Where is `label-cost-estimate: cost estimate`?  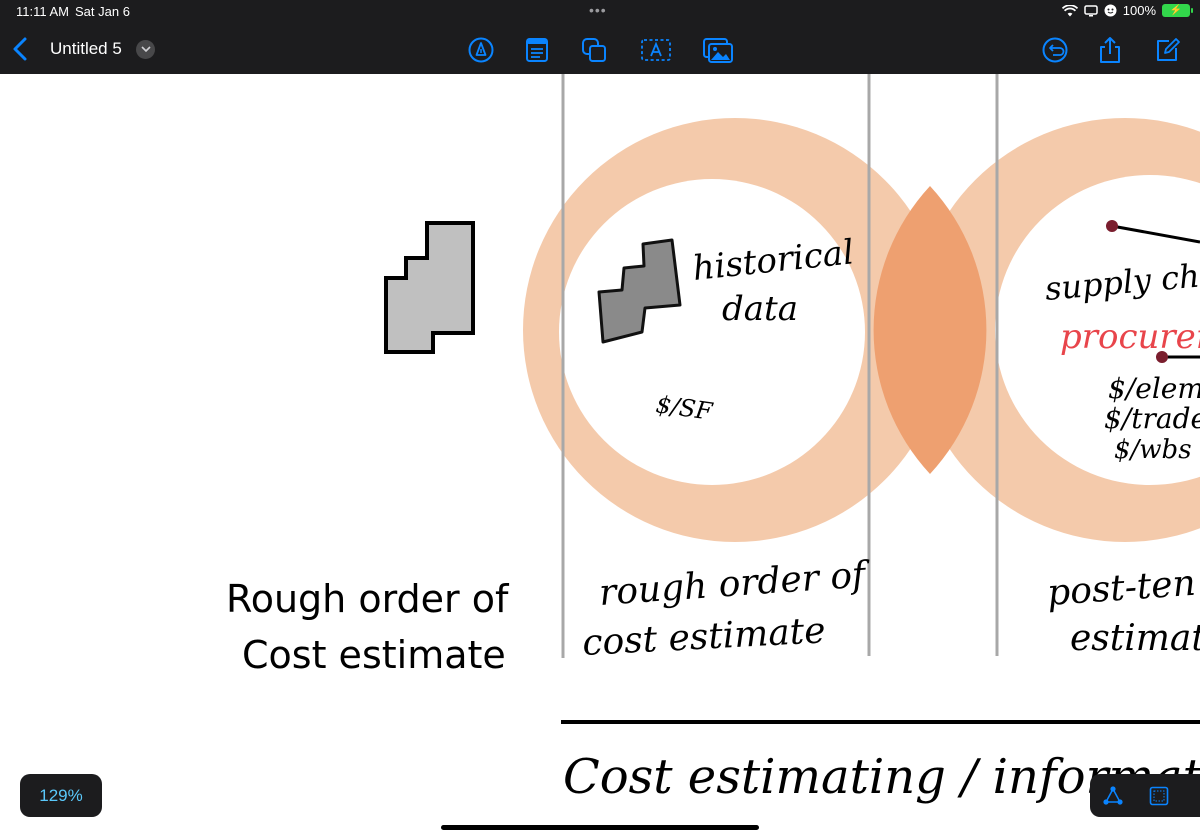
label-cost-estimate: cost estimate is located at coordinates (703, 637).